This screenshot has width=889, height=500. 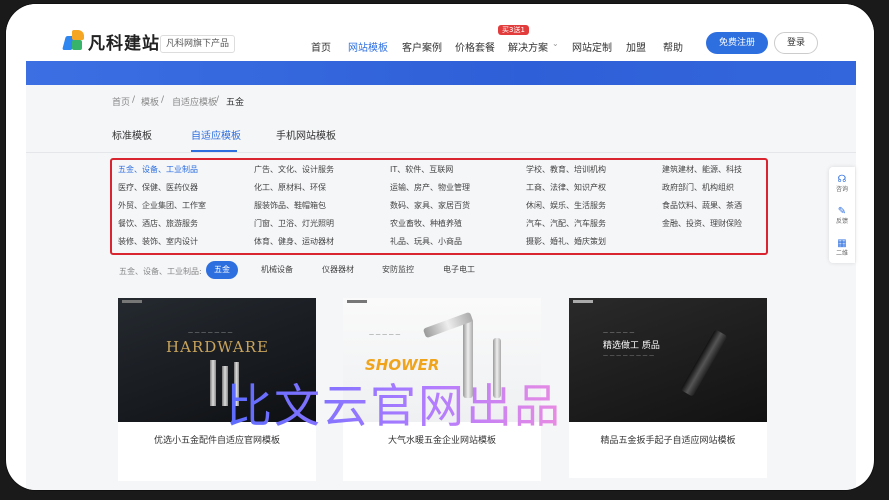 What do you see at coordinates (162, 205) in the screenshot?
I see `filter-item: 外贸、企业集团、工作室` at bounding box center [162, 205].